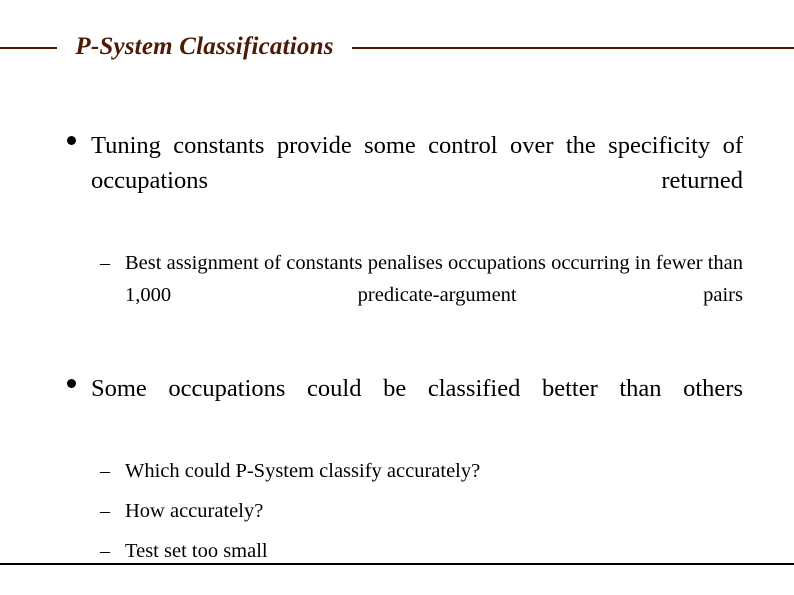  What do you see at coordinates (573, 48) in the screenshot?
I see `header-rule-right` at bounding box center [573, 48].